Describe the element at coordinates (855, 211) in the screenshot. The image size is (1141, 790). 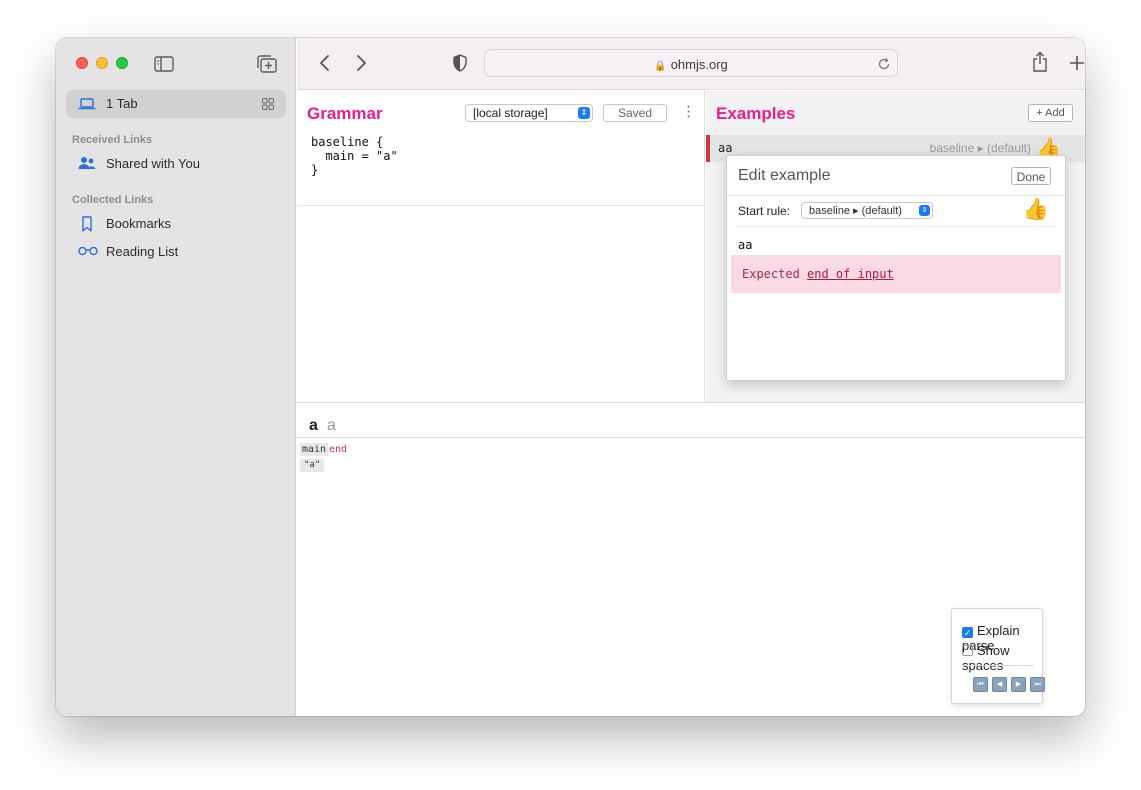
I see `start-rule-value: baseline ▸ (default)` at that location.